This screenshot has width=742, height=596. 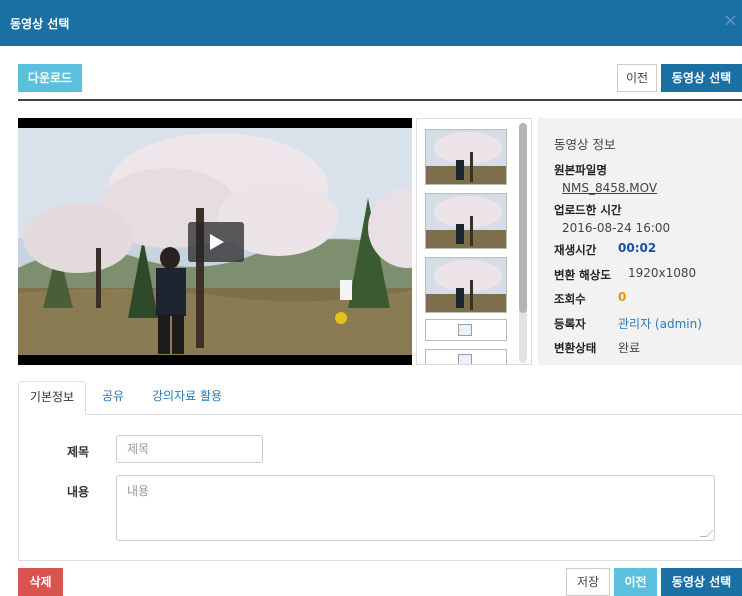 What do you see at coordinates (730, 21) in the screenshot?
I see `close-icon: ×` at bounding box center [730, 21].